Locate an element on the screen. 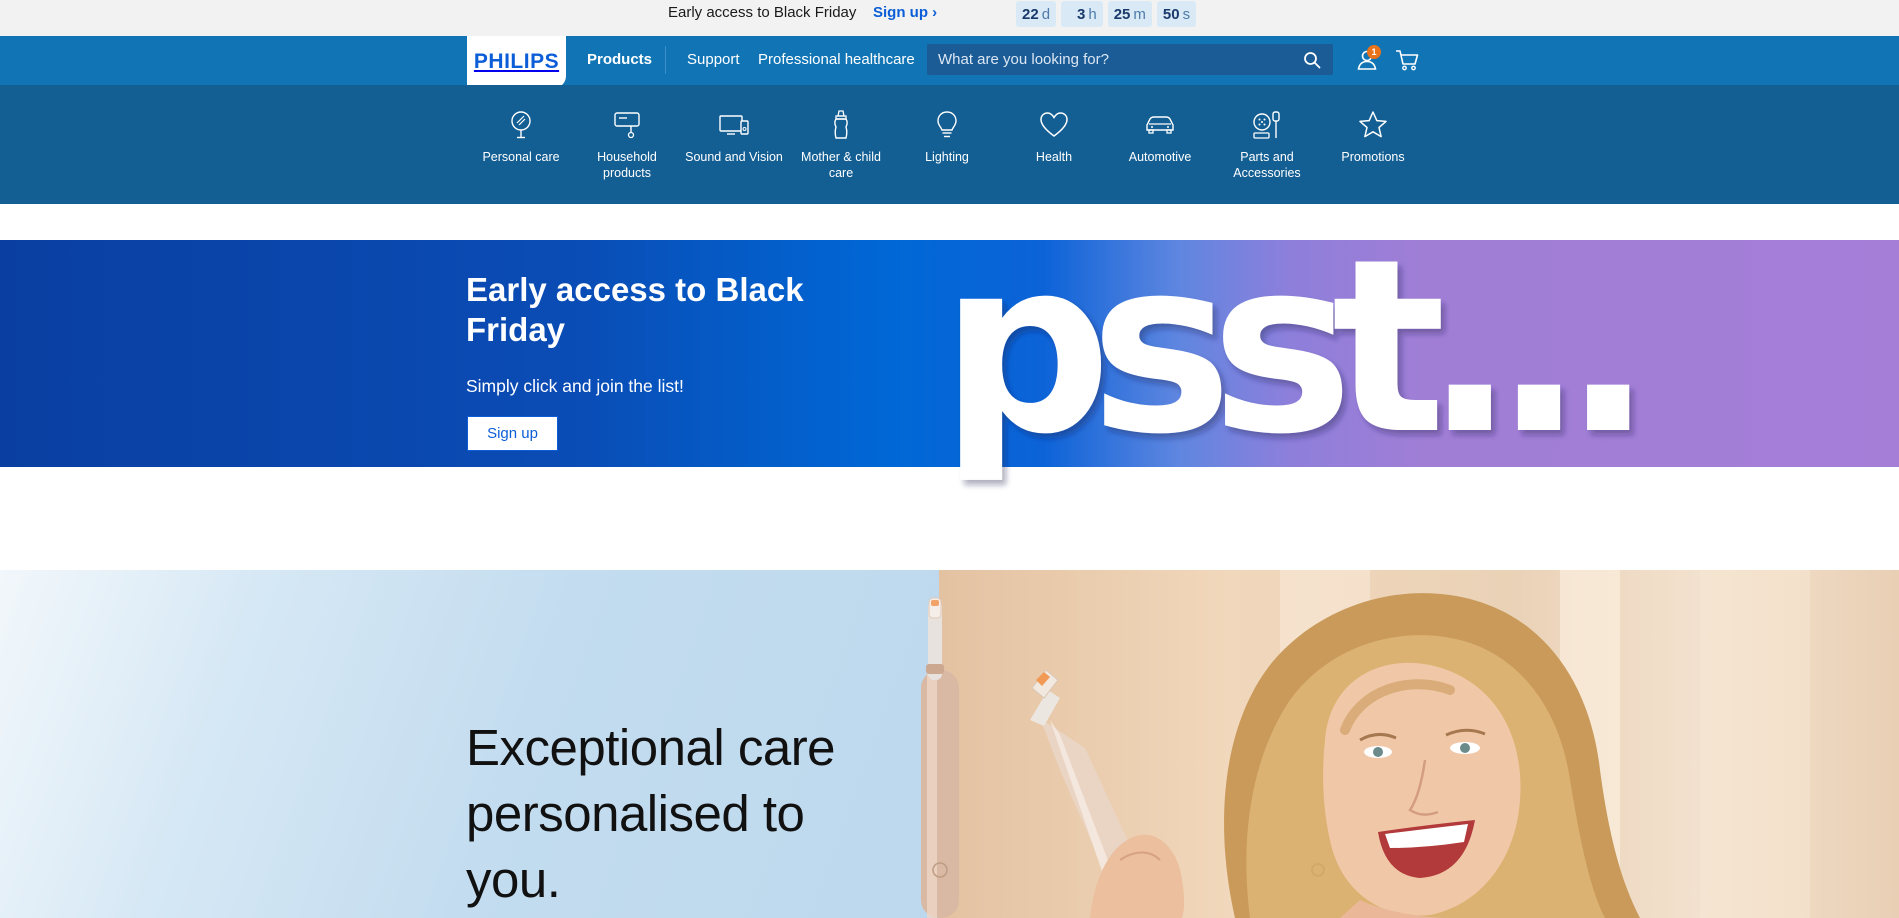 The height and width of the screenshot is (918, 1899). category-lighting: Lighting is located at coordinates (947, 137).